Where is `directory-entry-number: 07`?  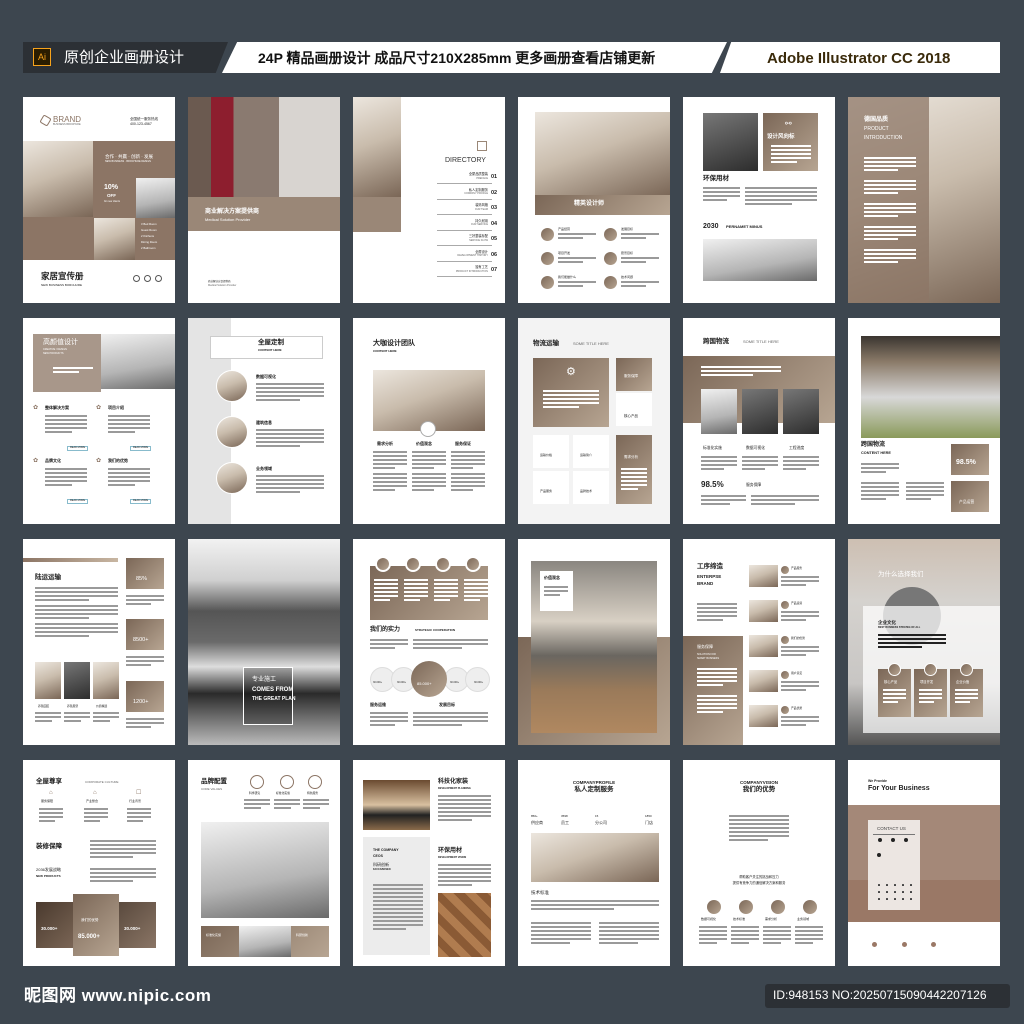
directory-entry-number: 07 is located at coordinates (494, 270).